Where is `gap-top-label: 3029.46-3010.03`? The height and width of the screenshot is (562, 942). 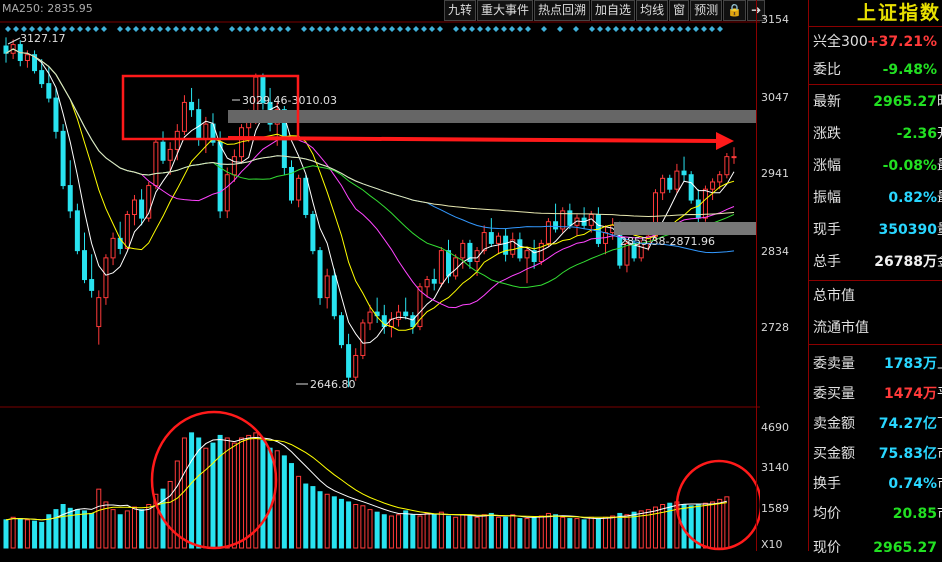
gap-top-label: 3029.46-3010.03 is located at coordinates (289, 100).